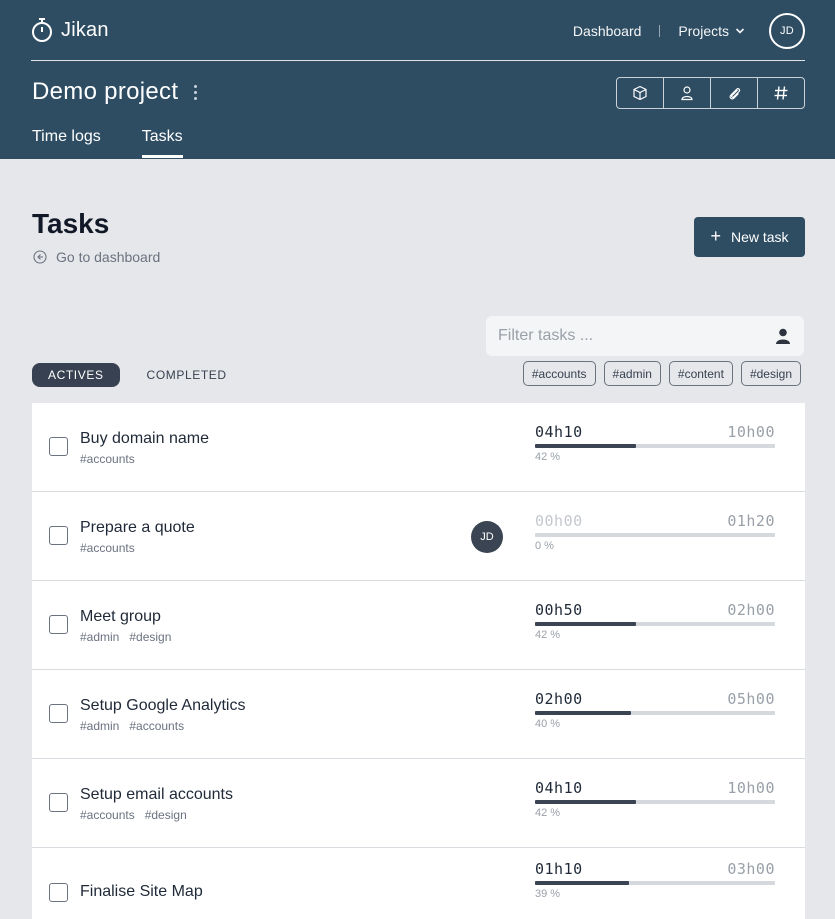  I want to click on time-spent: 00h00, so click(559, 521).